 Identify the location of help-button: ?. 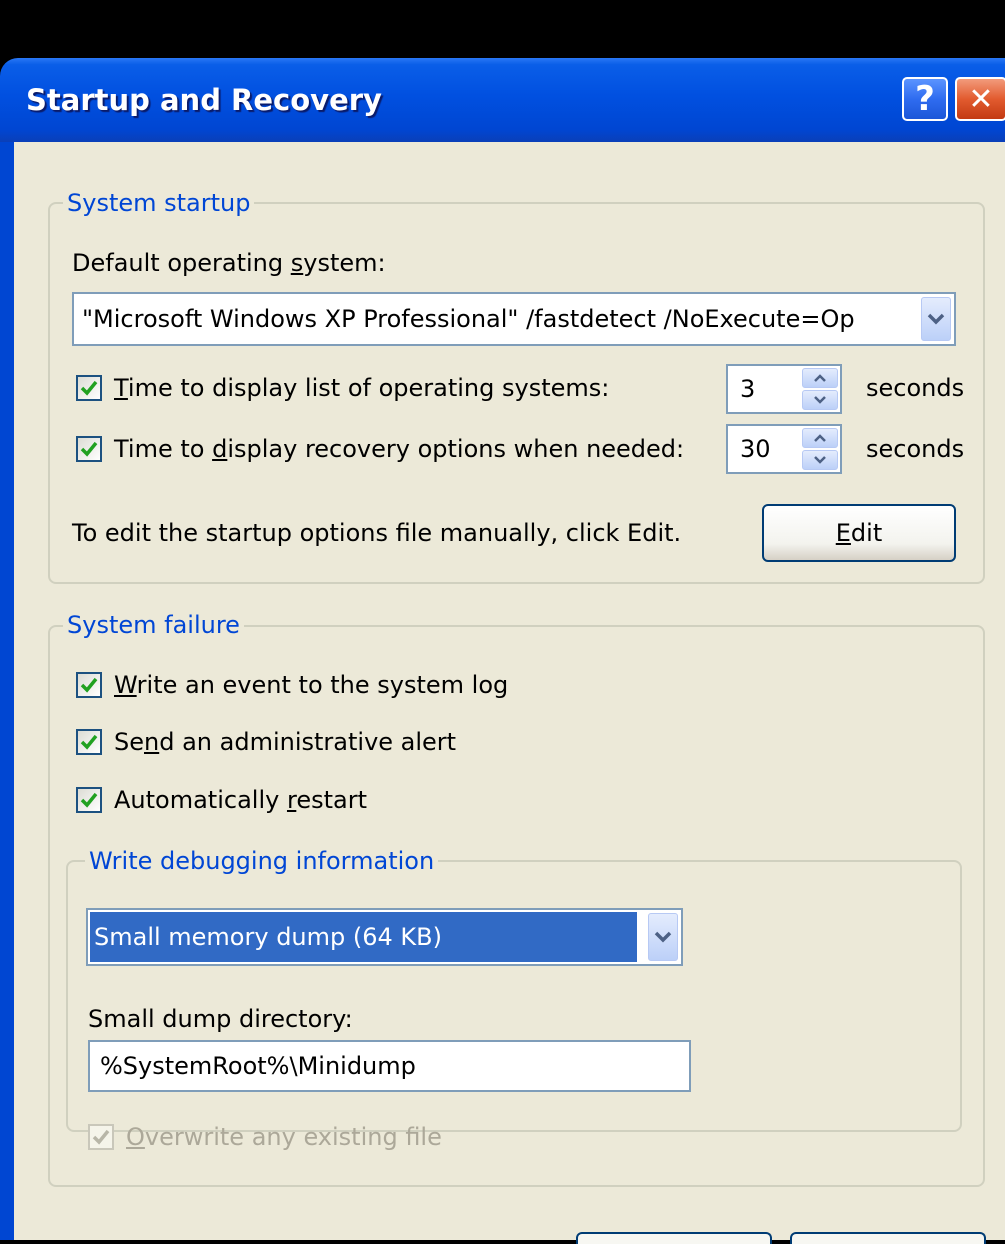
(925, 99).